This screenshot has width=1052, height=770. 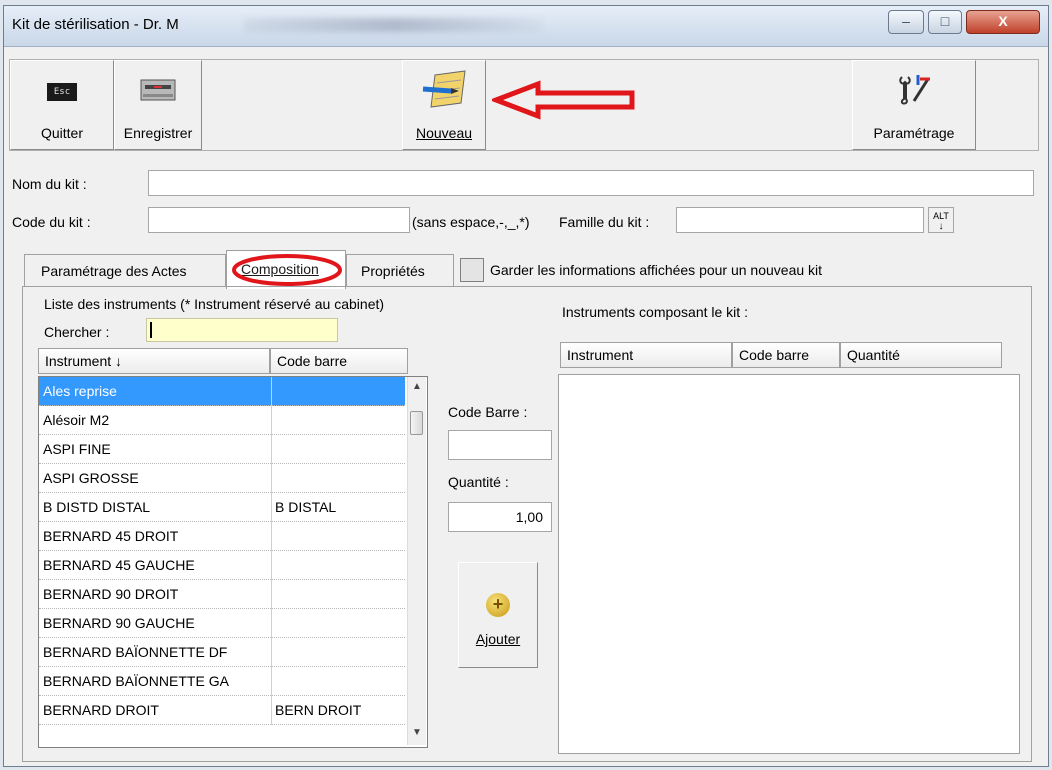 I want to click on kit-name-label: Nom du kit :, so click(x=49, y=184).